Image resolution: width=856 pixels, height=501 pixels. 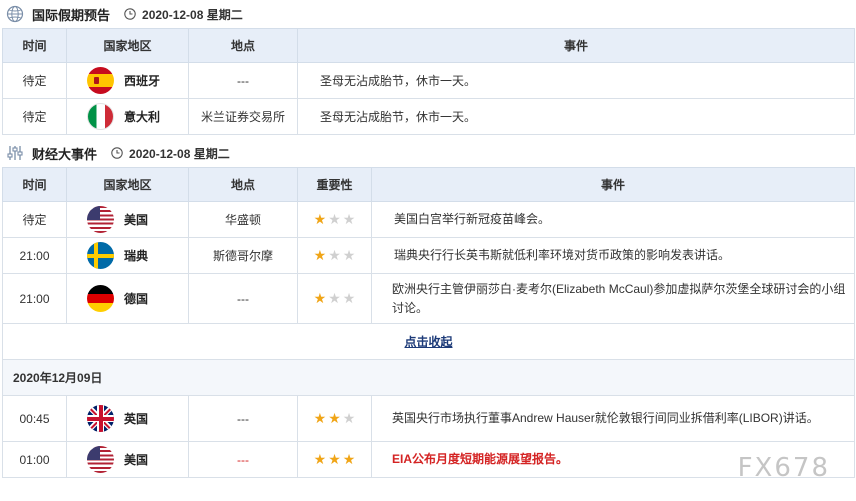 What do you see at coordinates (613, 219) in the screenshot?
I see `row-event: 美国白宫举行新冠疫苗峰会。` at bounding box center [613, 219].